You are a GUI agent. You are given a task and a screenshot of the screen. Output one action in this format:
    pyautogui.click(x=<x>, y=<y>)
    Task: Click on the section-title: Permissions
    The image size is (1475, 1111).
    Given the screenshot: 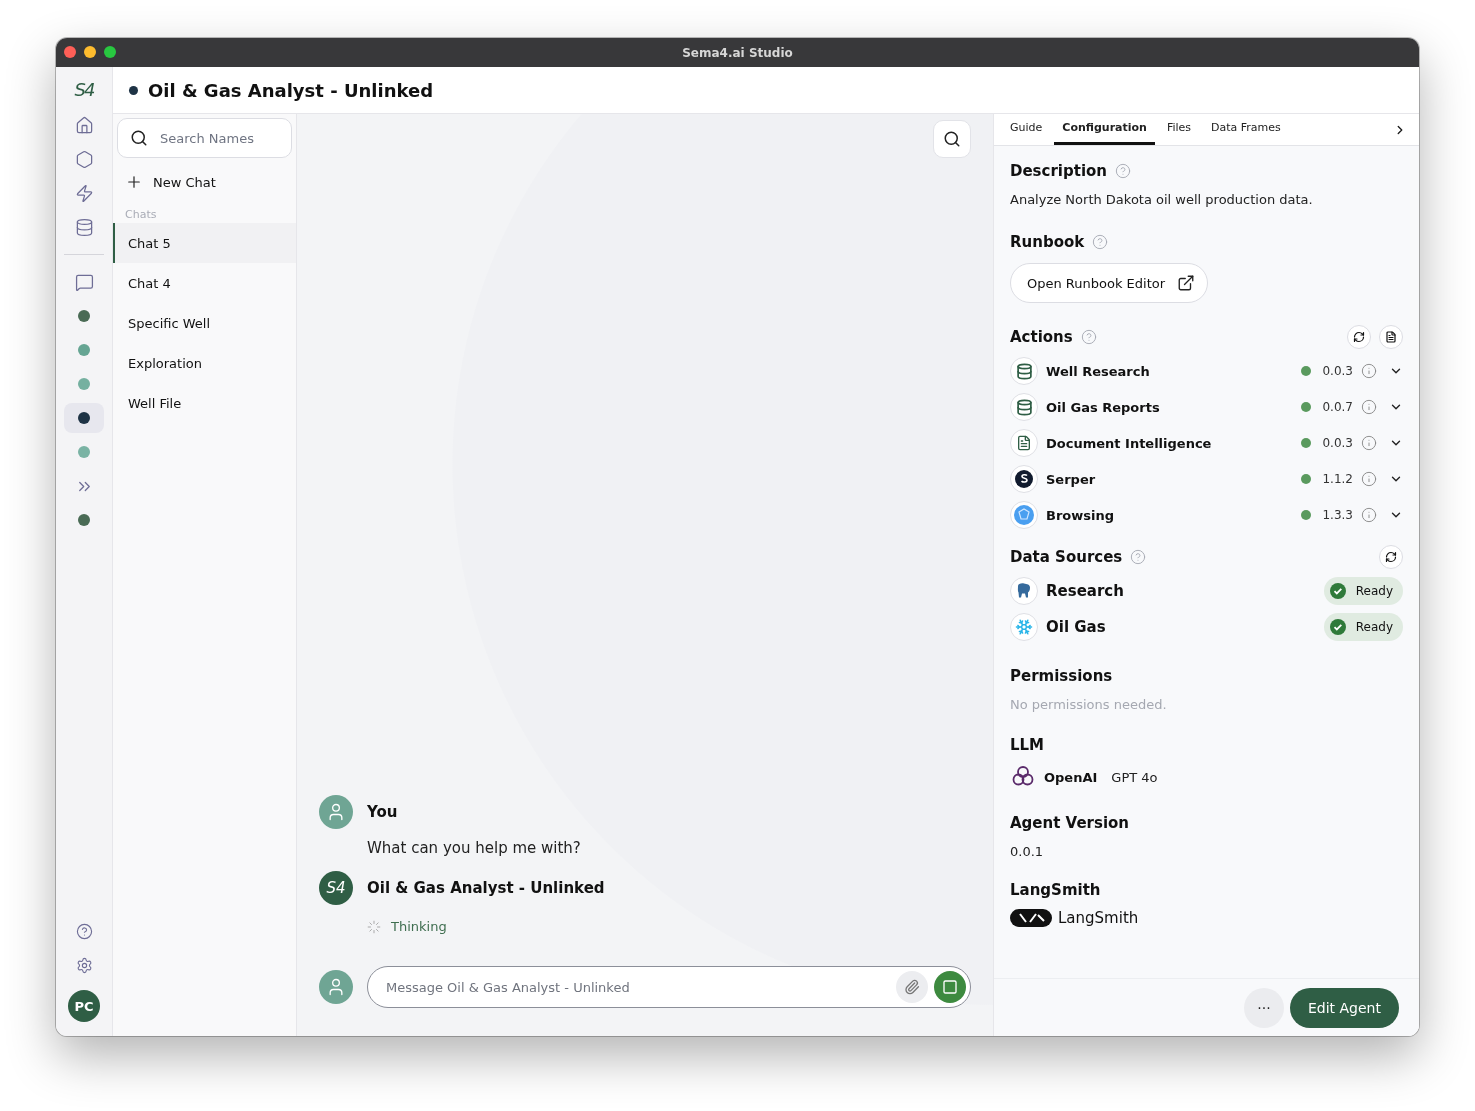 What is the action you would take?
    pyautogui.click(x=1061, y=676)
    